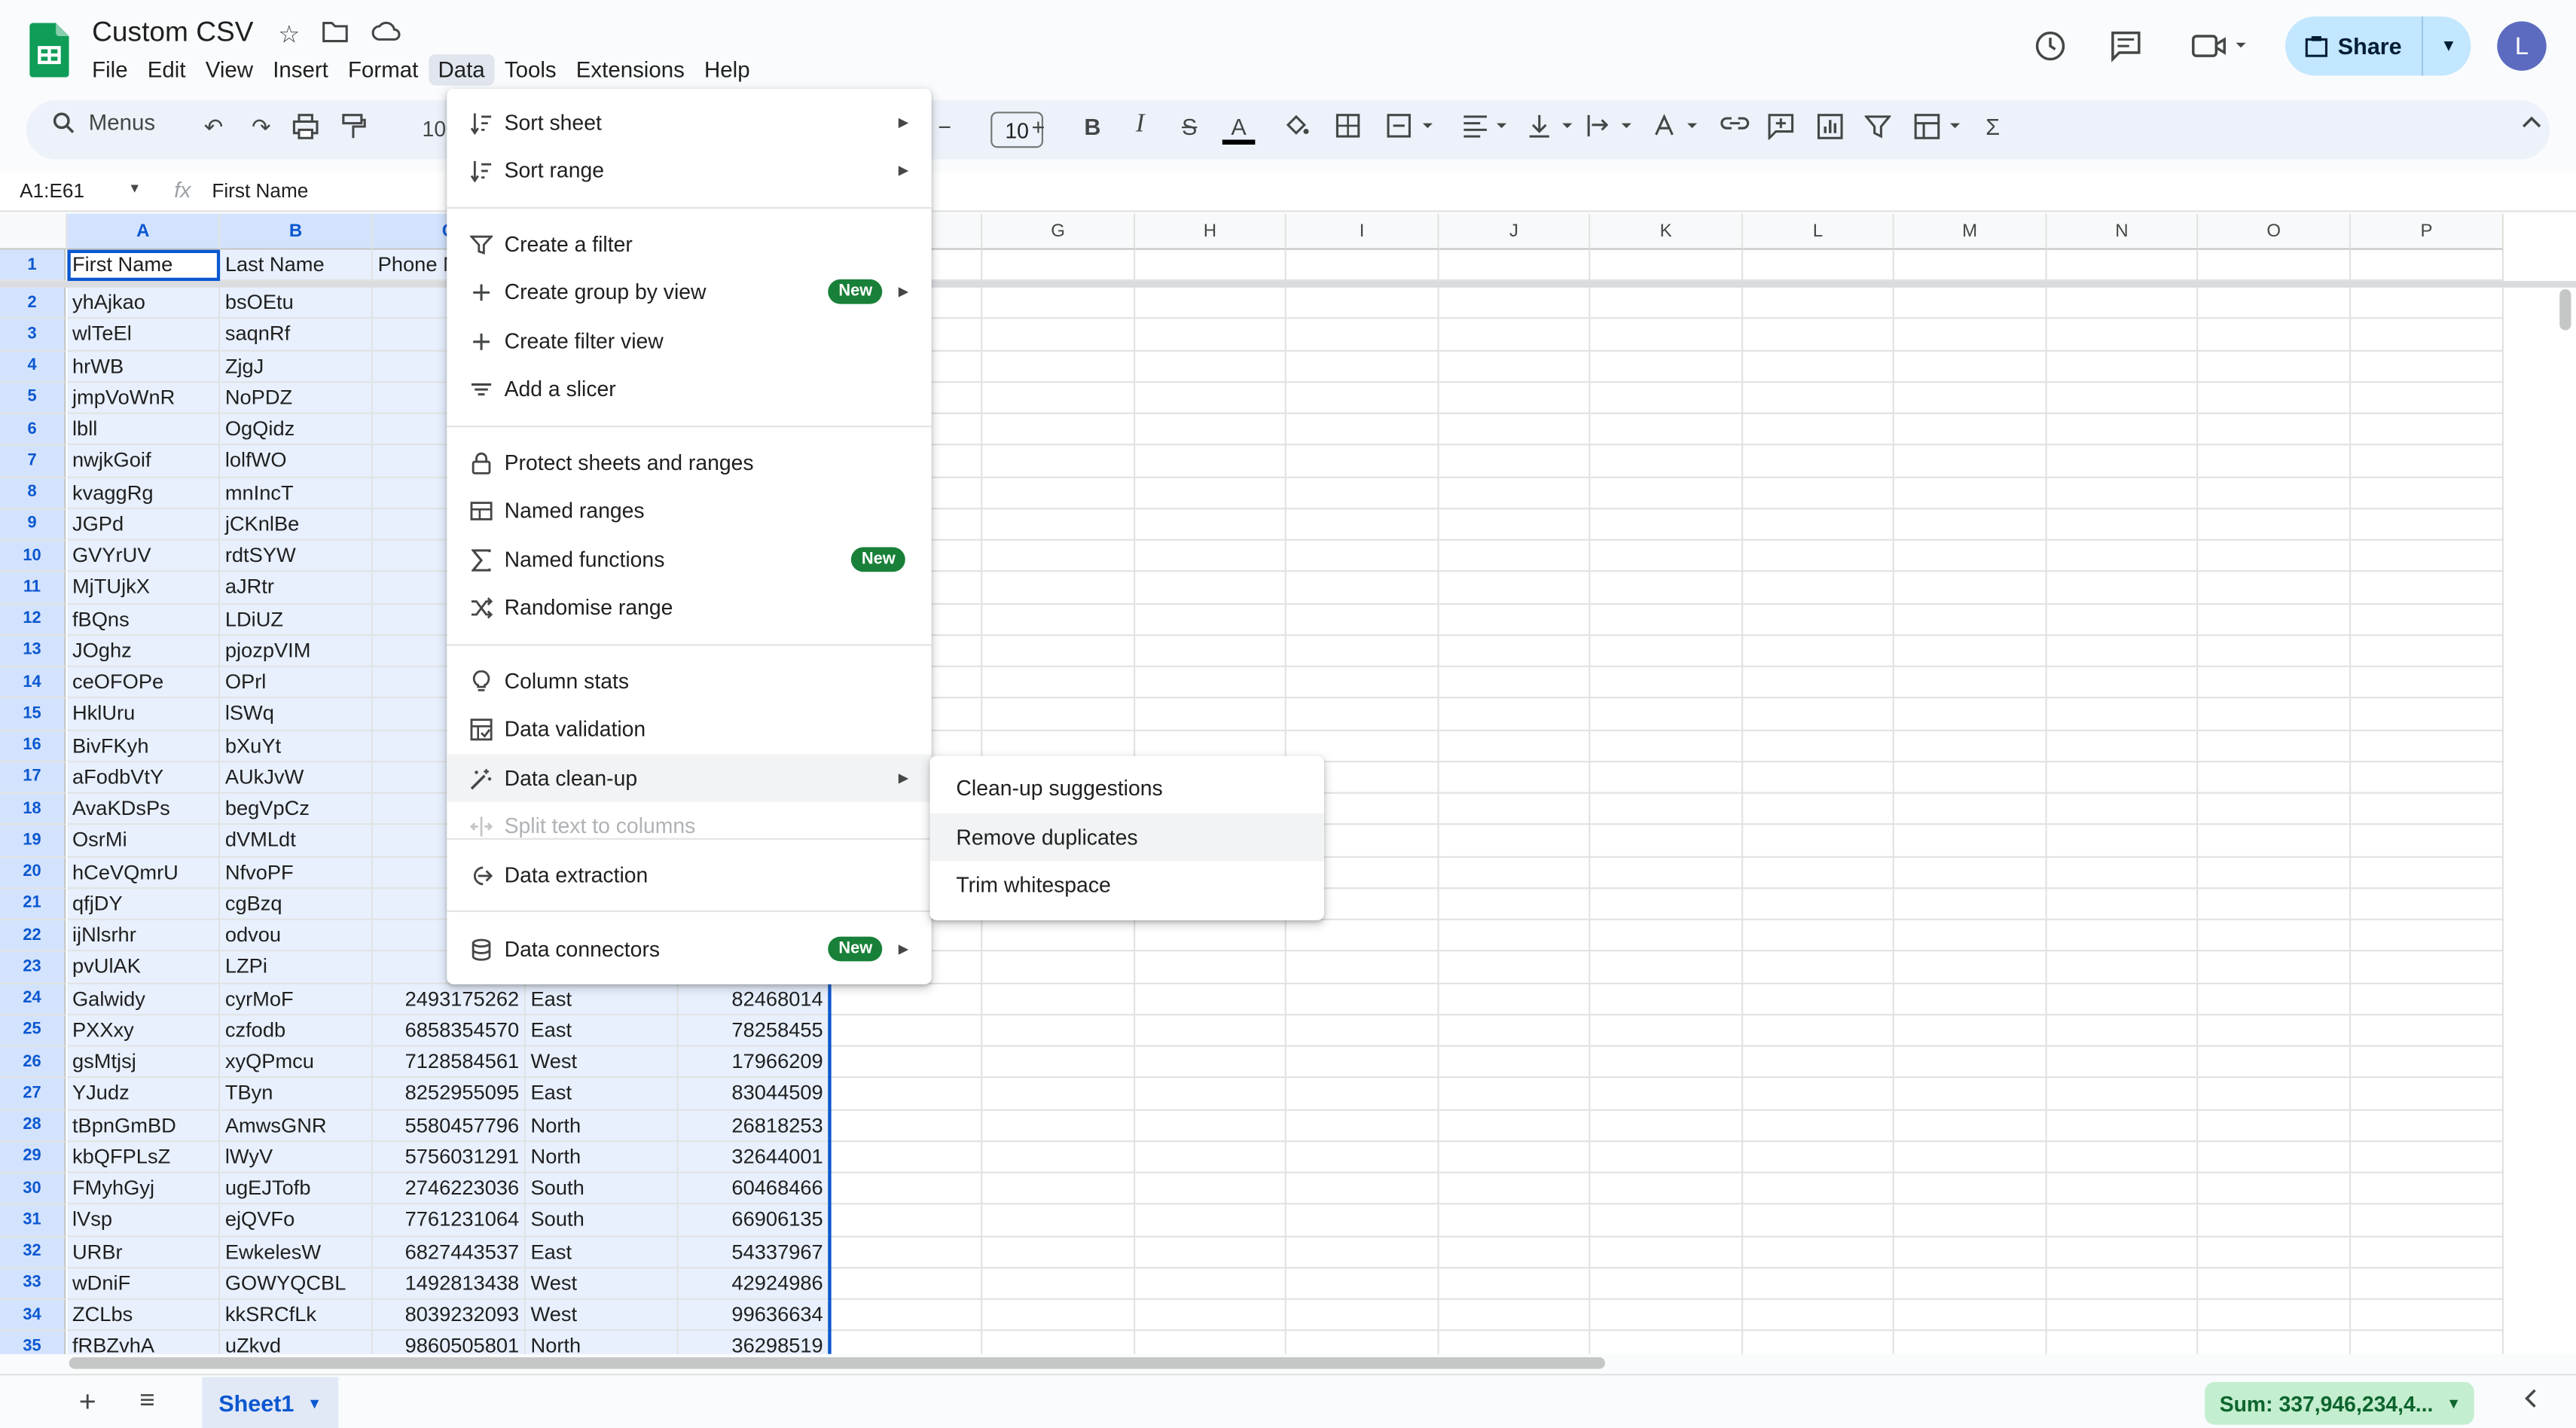  What do you see at coordinates (602, 1220) in the screenshot?
I see `table-cell: South` at bounding box center [602, 1220].